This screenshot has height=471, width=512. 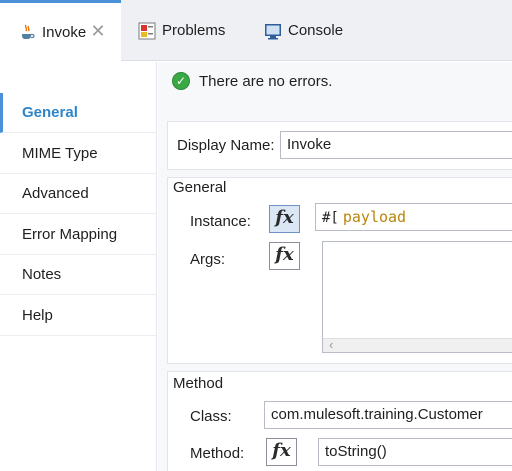 What do you see at coordinates (194, 30) in the screenshot?
I see `tab-problems-label: Problems` at bounding box center [194, 30].